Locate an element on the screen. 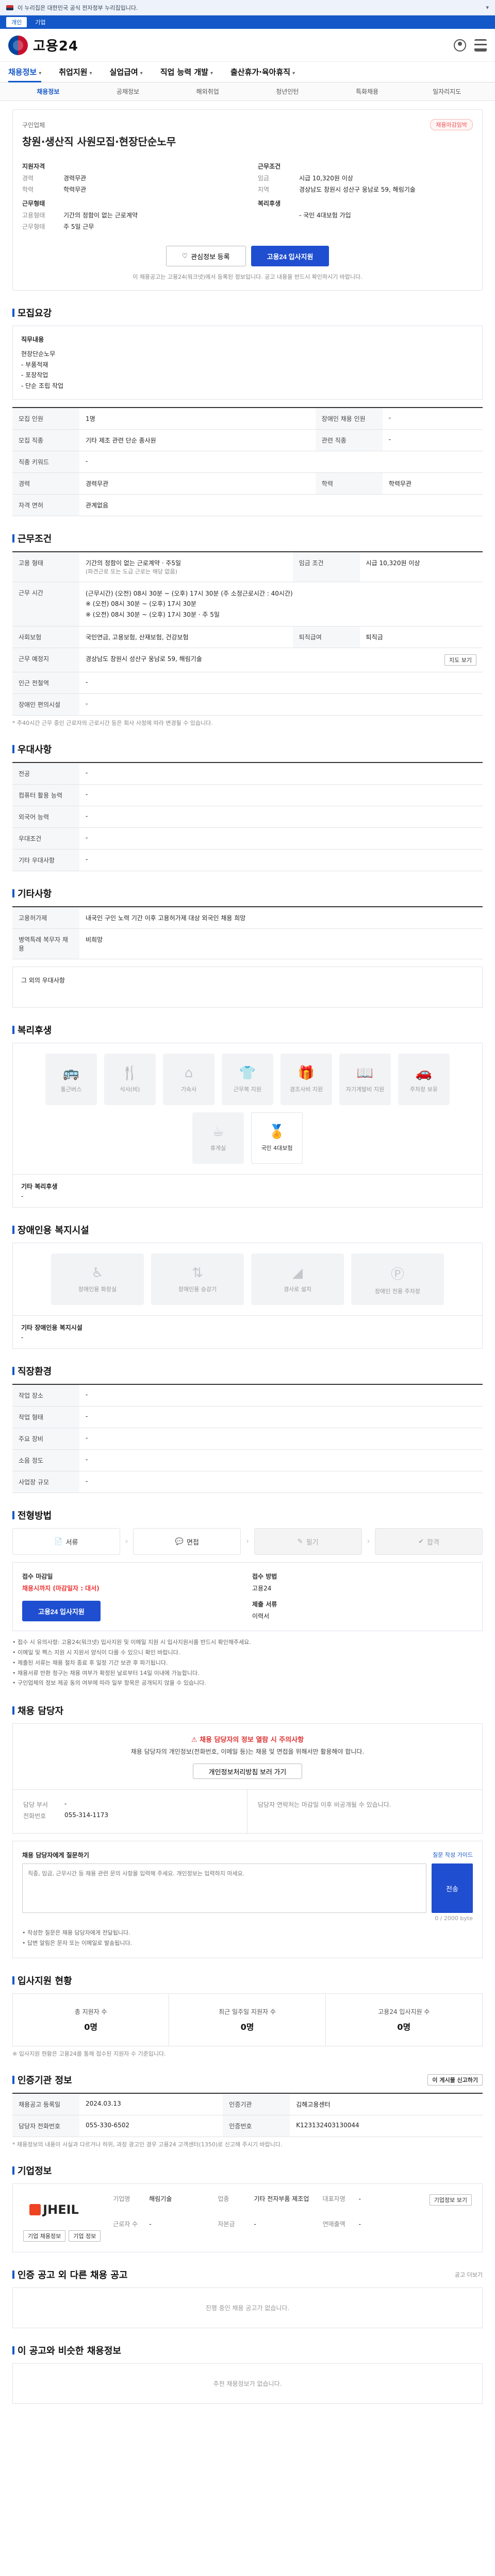  company-jobs-button: 기업 채용정보 is located at coordinates (45, 2236).